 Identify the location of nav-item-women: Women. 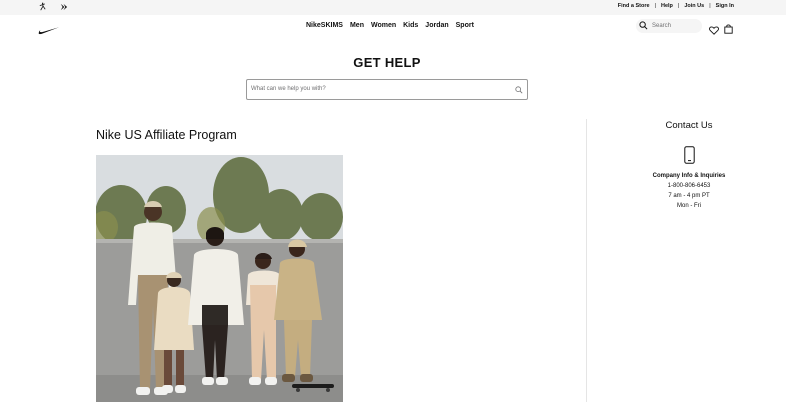
(383, 25).